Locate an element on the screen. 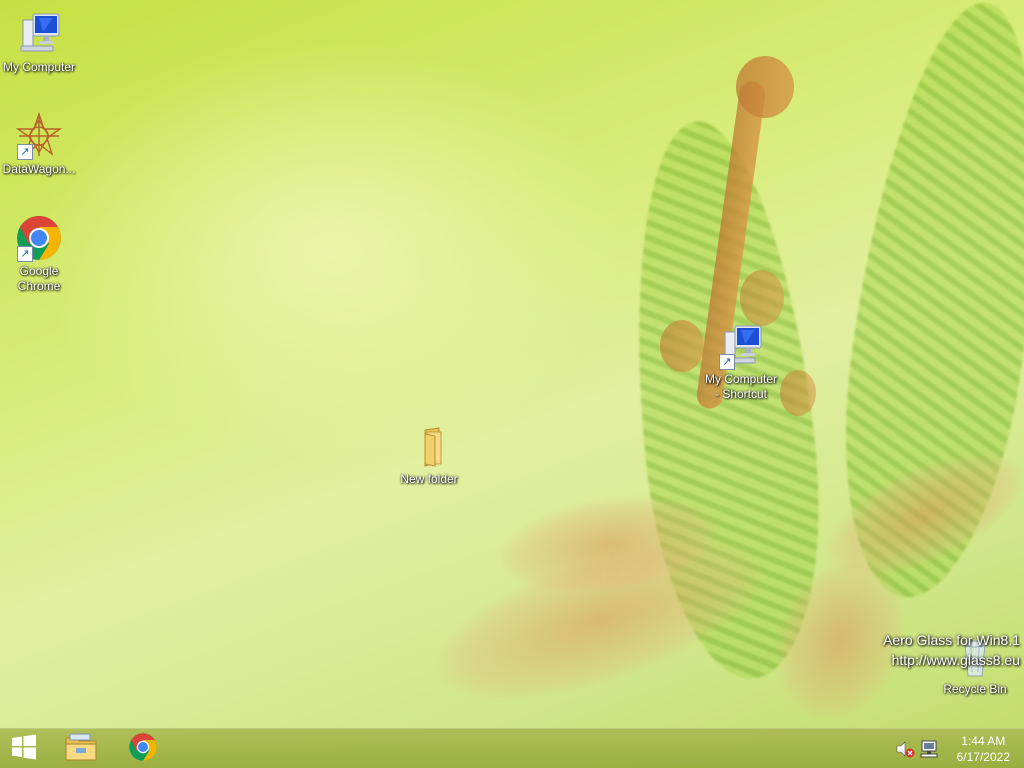 The image size is (1024, 768). file-explorer-icon is located at coordinates (81, 749).